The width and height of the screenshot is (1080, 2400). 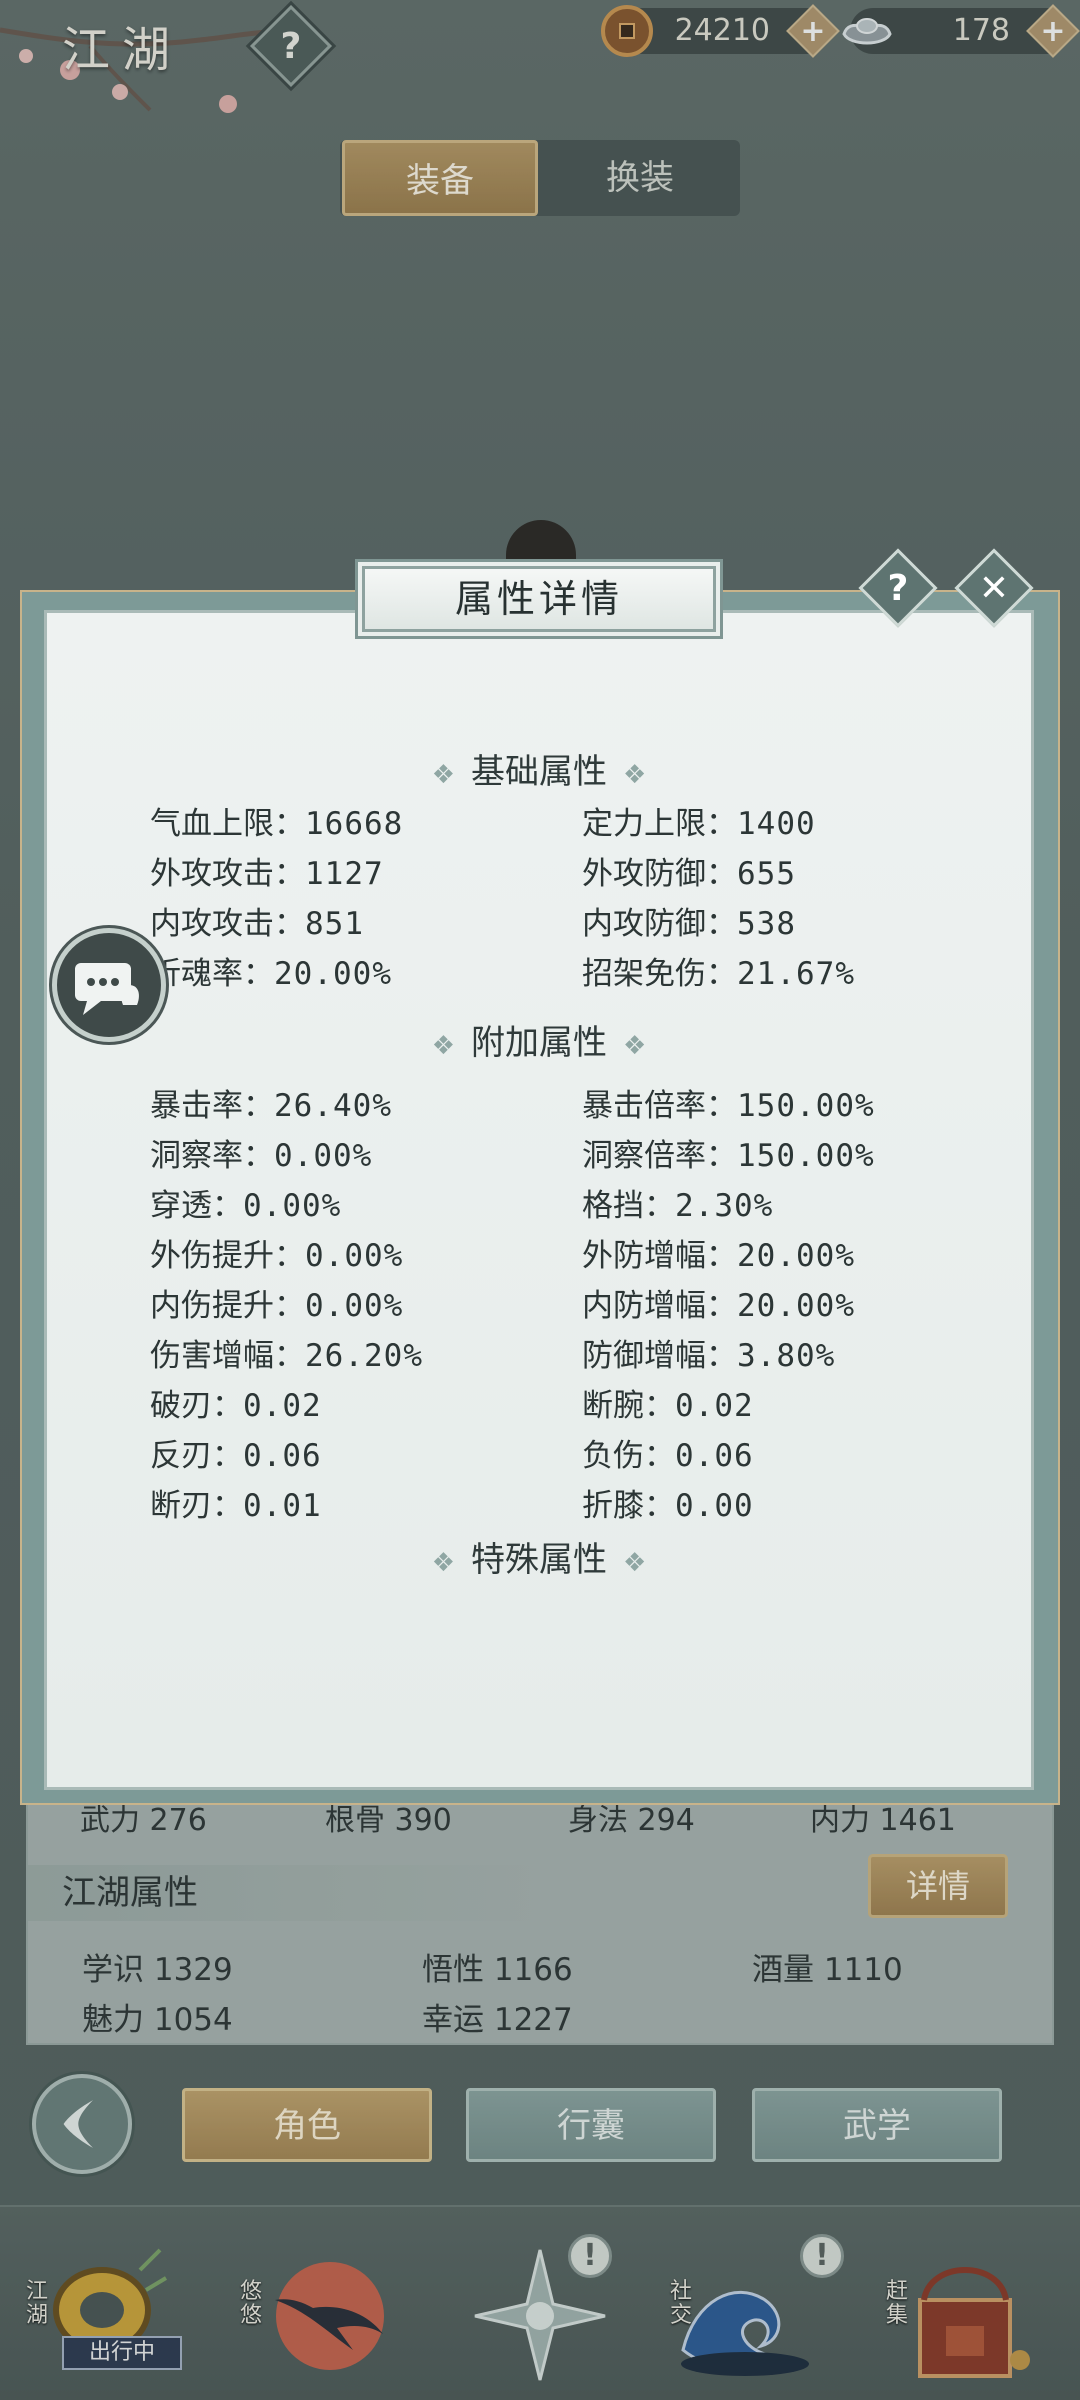 I want to click on stat-label: 断腕：, so click(x=628, y=1406).